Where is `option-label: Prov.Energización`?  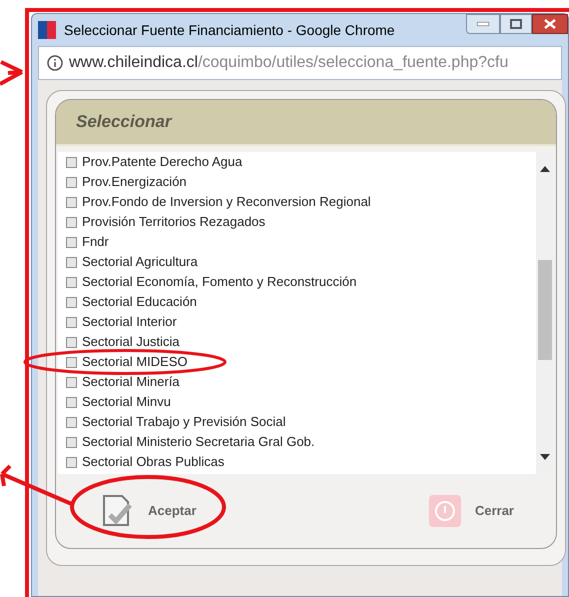 option-label: Prov.Energización is located at coordinates (134, 182).